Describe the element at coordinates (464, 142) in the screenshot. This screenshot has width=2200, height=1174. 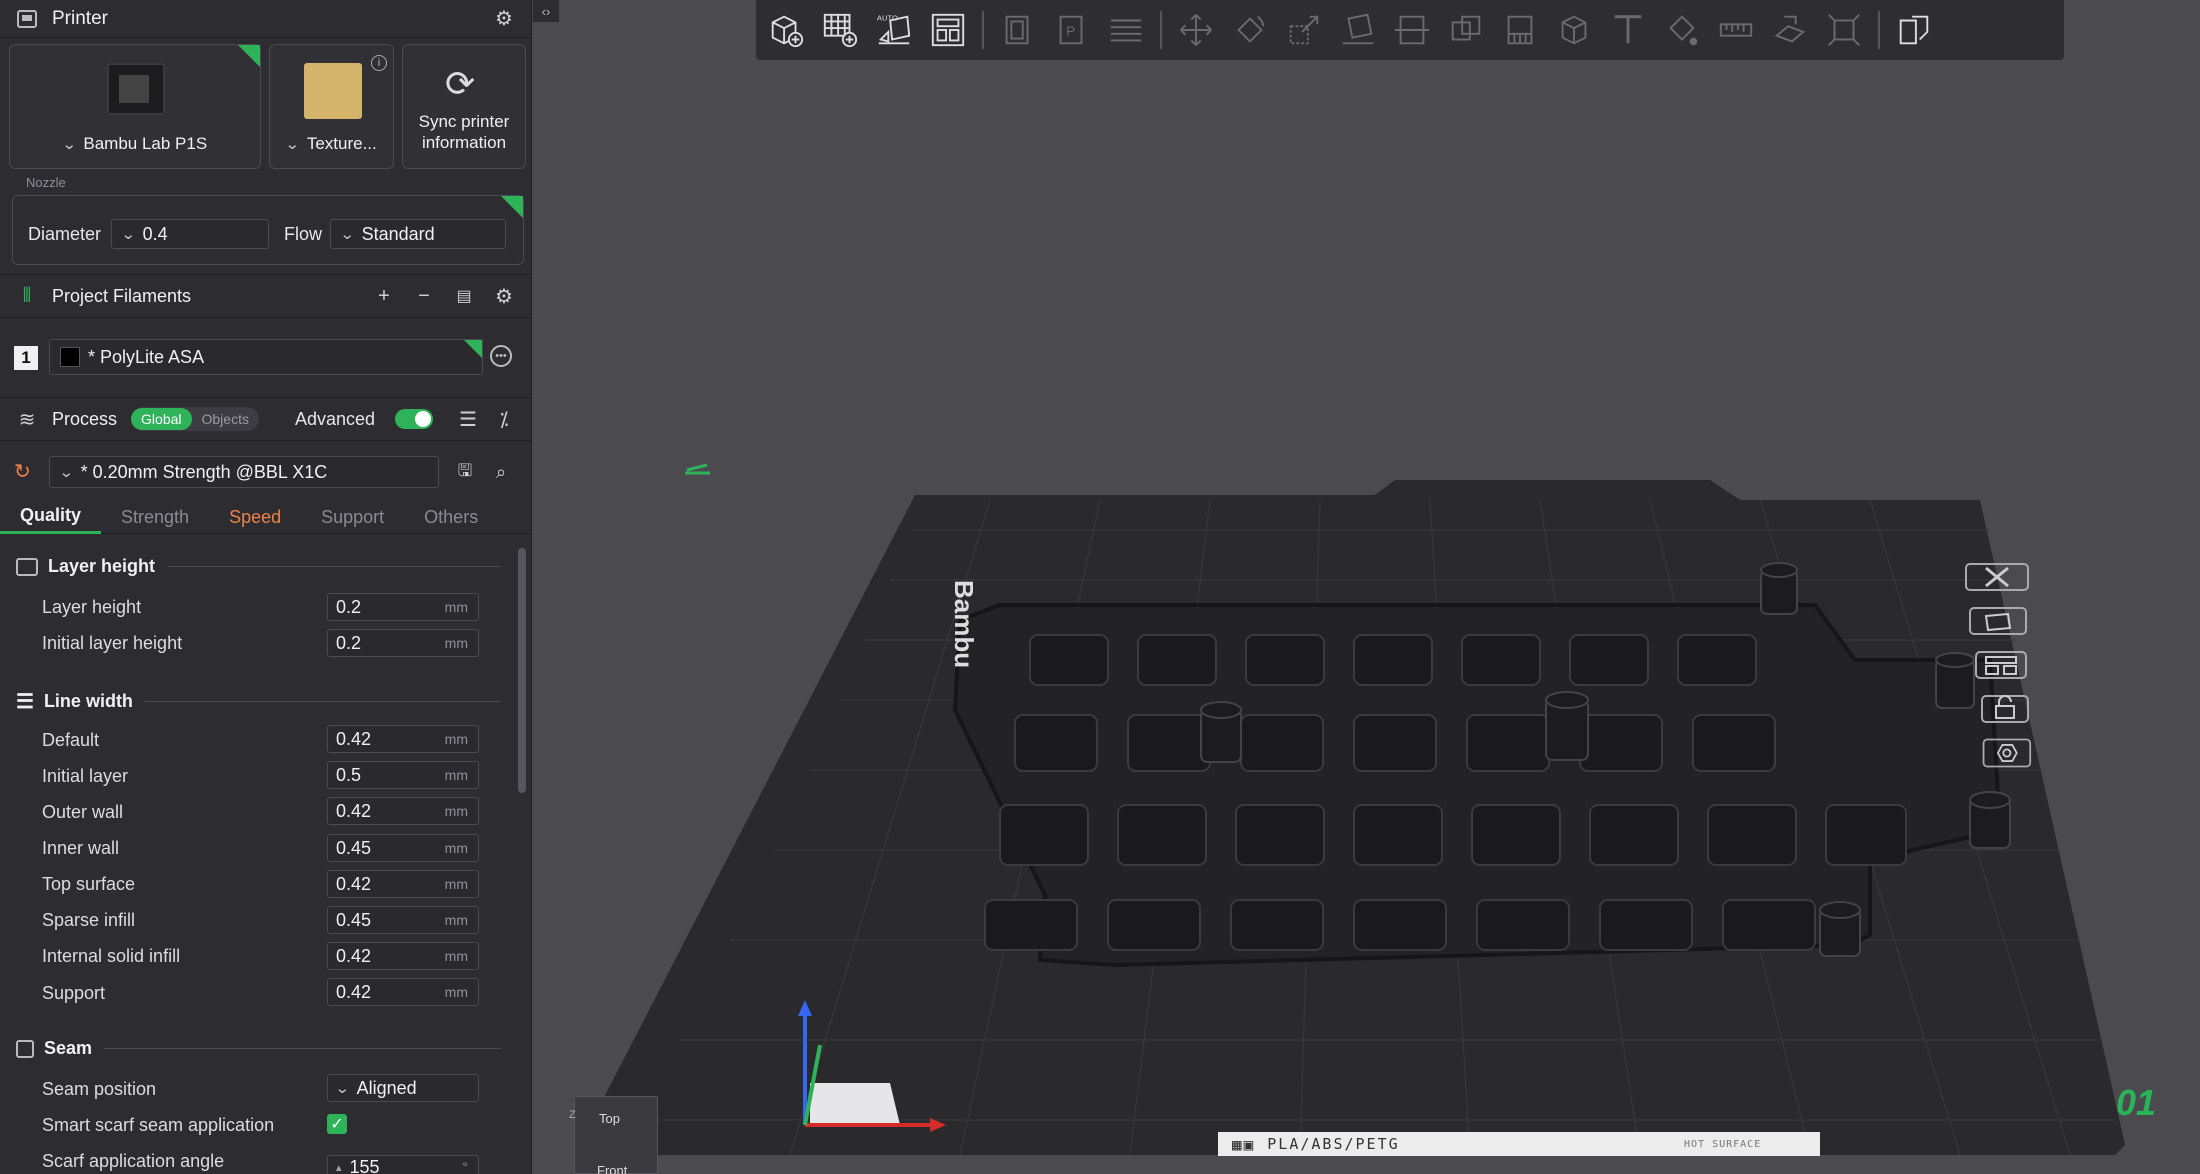
I see `sync-label-line2: information` at that location.